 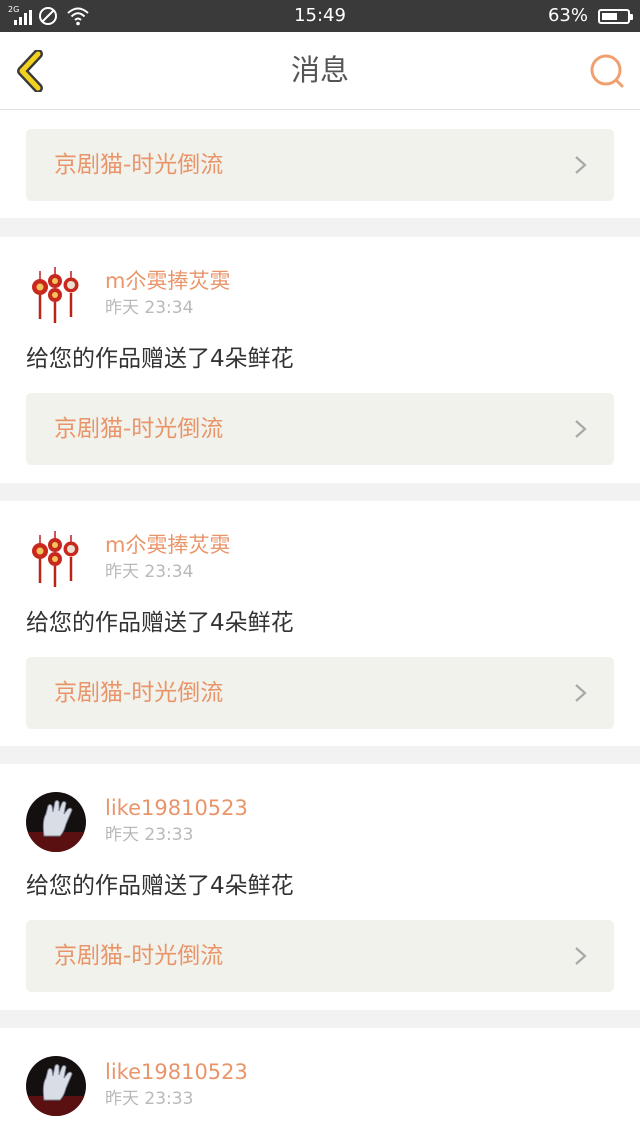 I want to click on notification-card-top: 京剧猫-时光倒流, so click(x=320, y=164).